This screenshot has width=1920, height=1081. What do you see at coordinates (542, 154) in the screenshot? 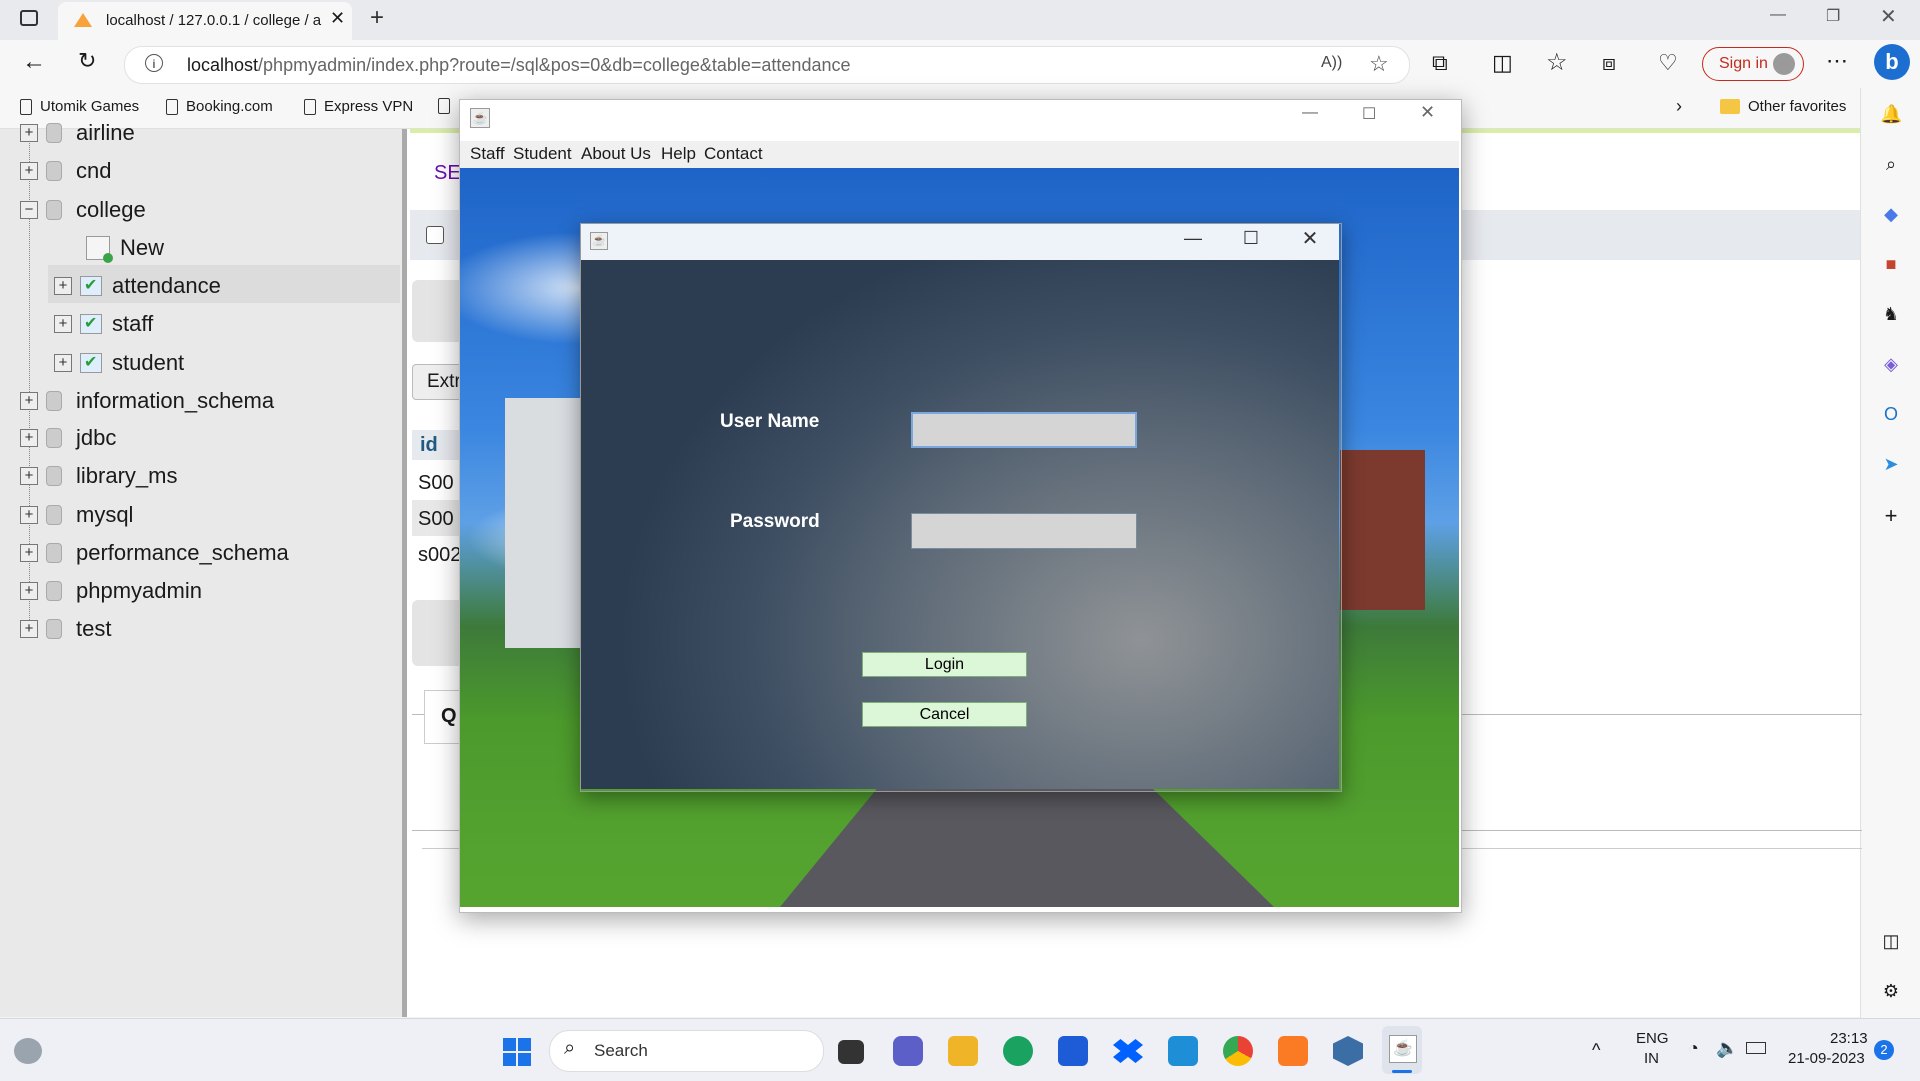
I see `menu-student: Student` at bounding box center [542, 154].